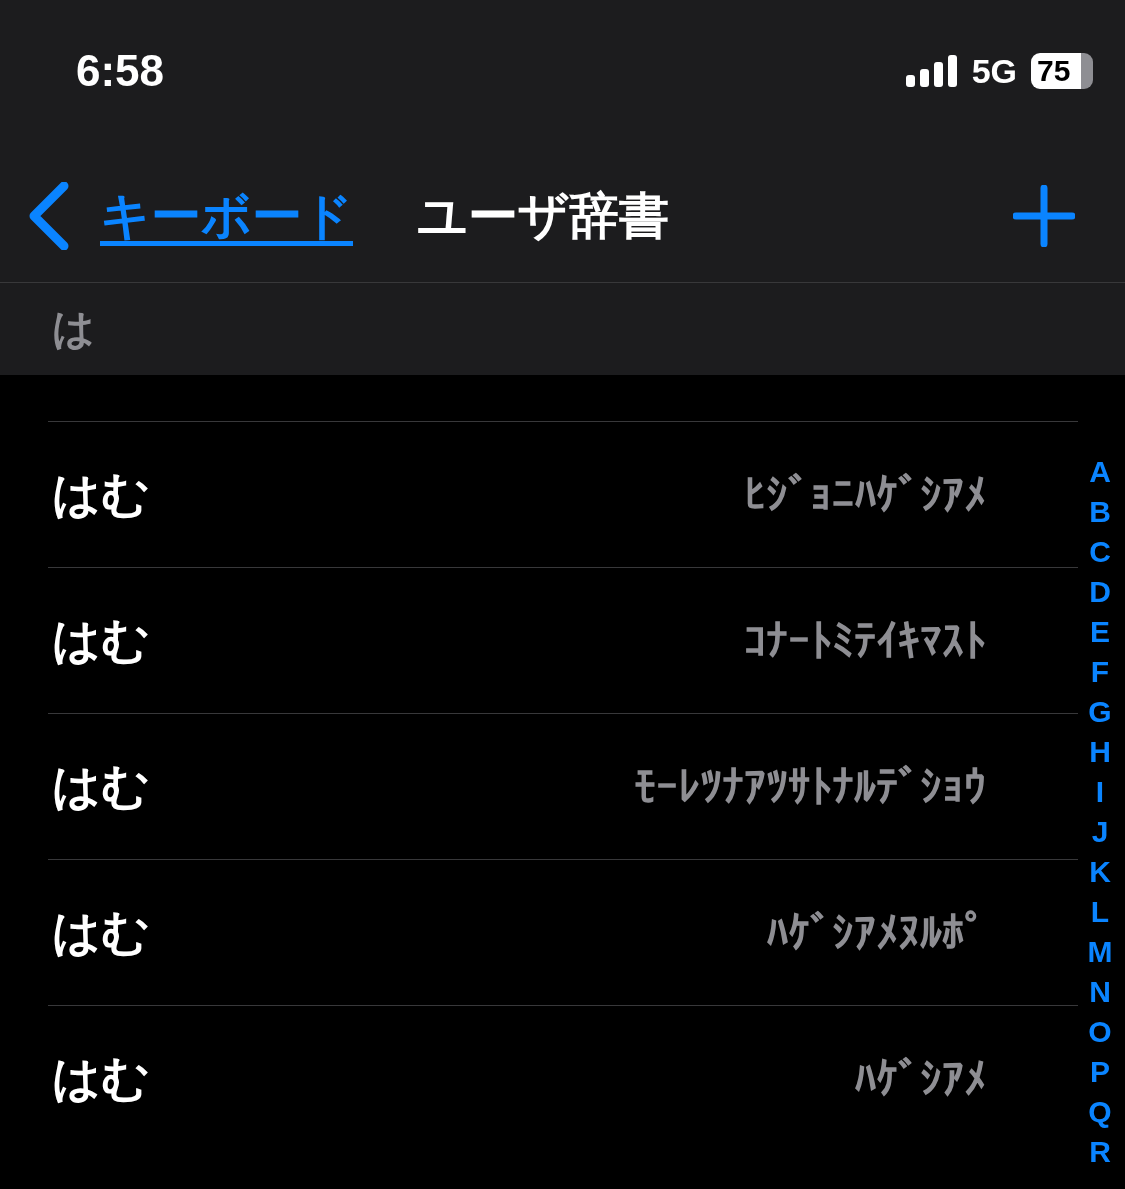 This screenshot has width=1125, height=1189. I want to click on entry-phrase: ﾓｰﾚﾂﾅｱﾂｻﾄﾅﾙﾃﾞｼｮｳ, so click(810, 786).